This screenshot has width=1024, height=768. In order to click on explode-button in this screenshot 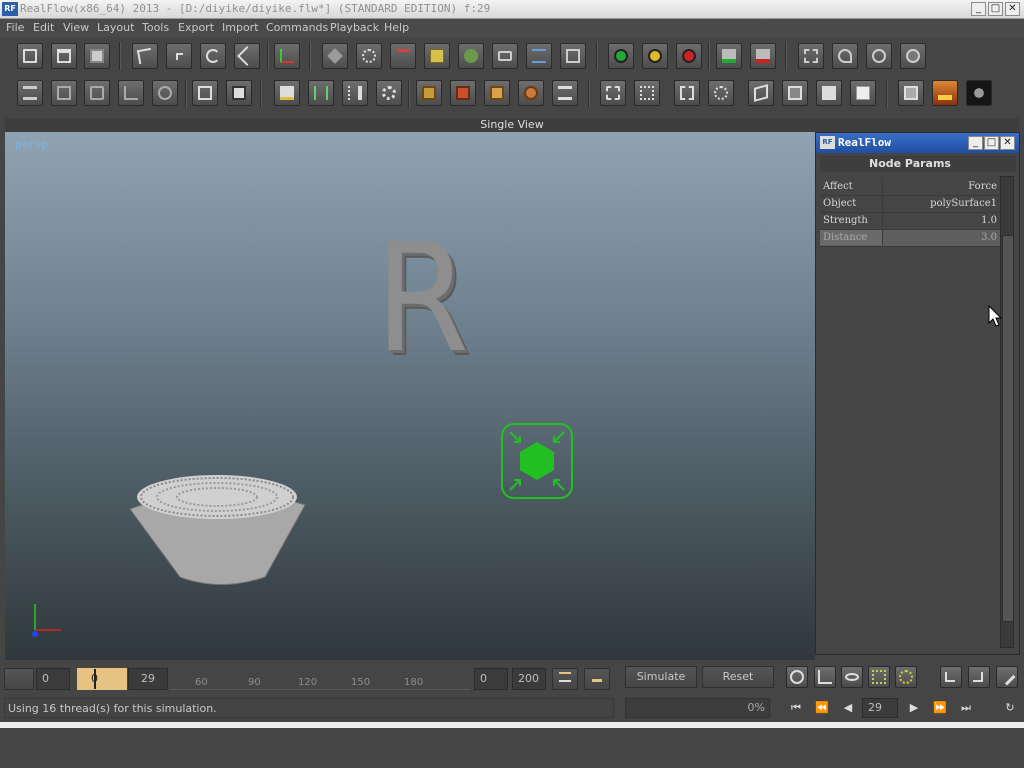, I will do `click(721, 93)`.